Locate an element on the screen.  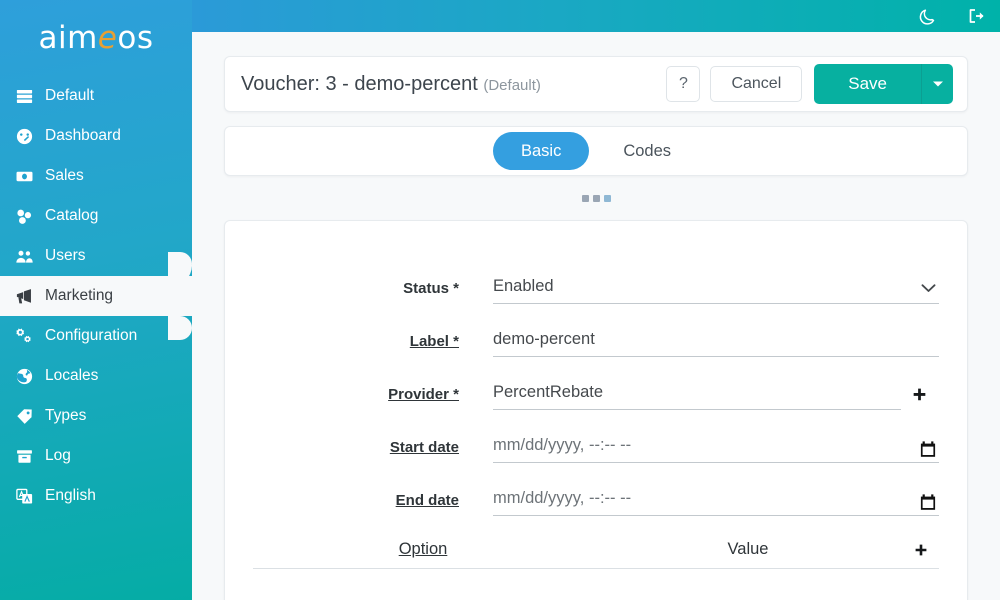
sidebar-item-default: Default is located at coordinates (96, 96).